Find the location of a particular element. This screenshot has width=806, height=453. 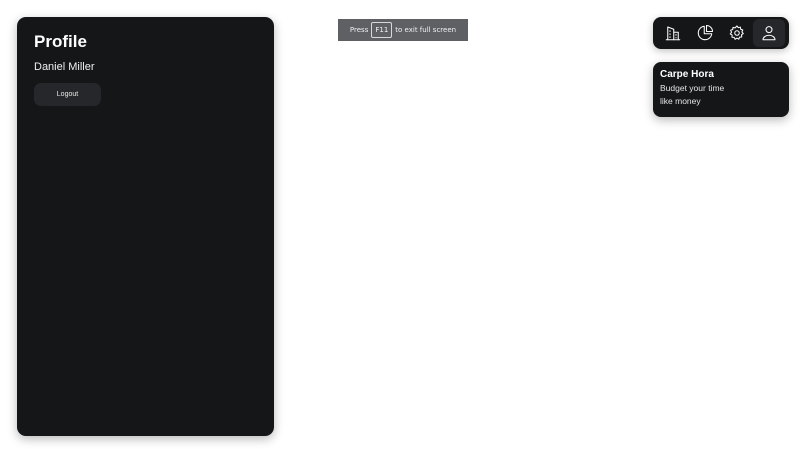

fullscreen-notice: Press F11 to exit full screen is located at coordinates (403, 30).